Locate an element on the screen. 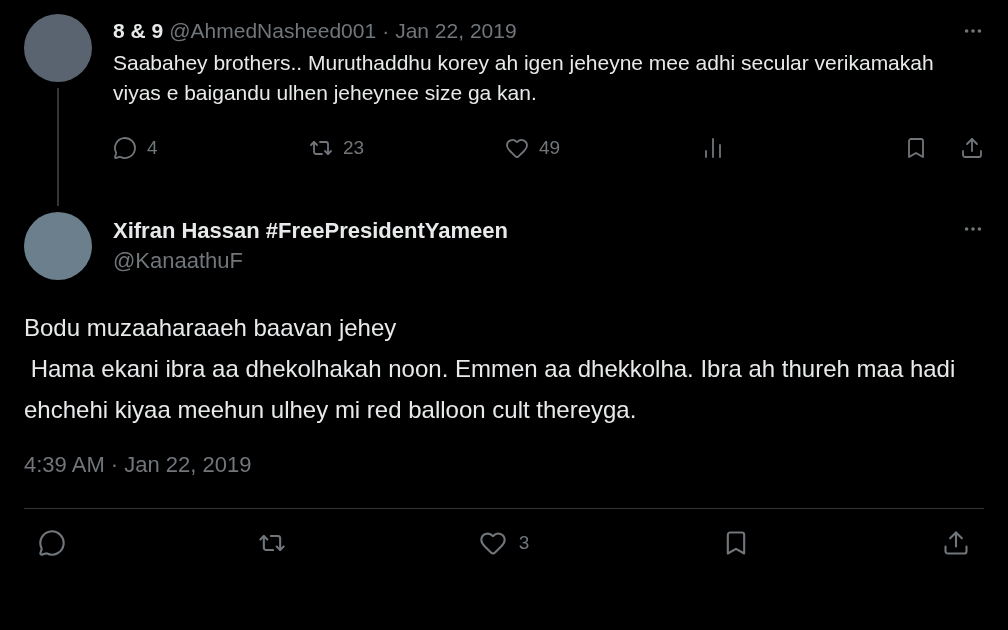 Image resolution: width=1008 pixels, height=630 pixels. action-count: 23 is located at coordinates (354, 148).